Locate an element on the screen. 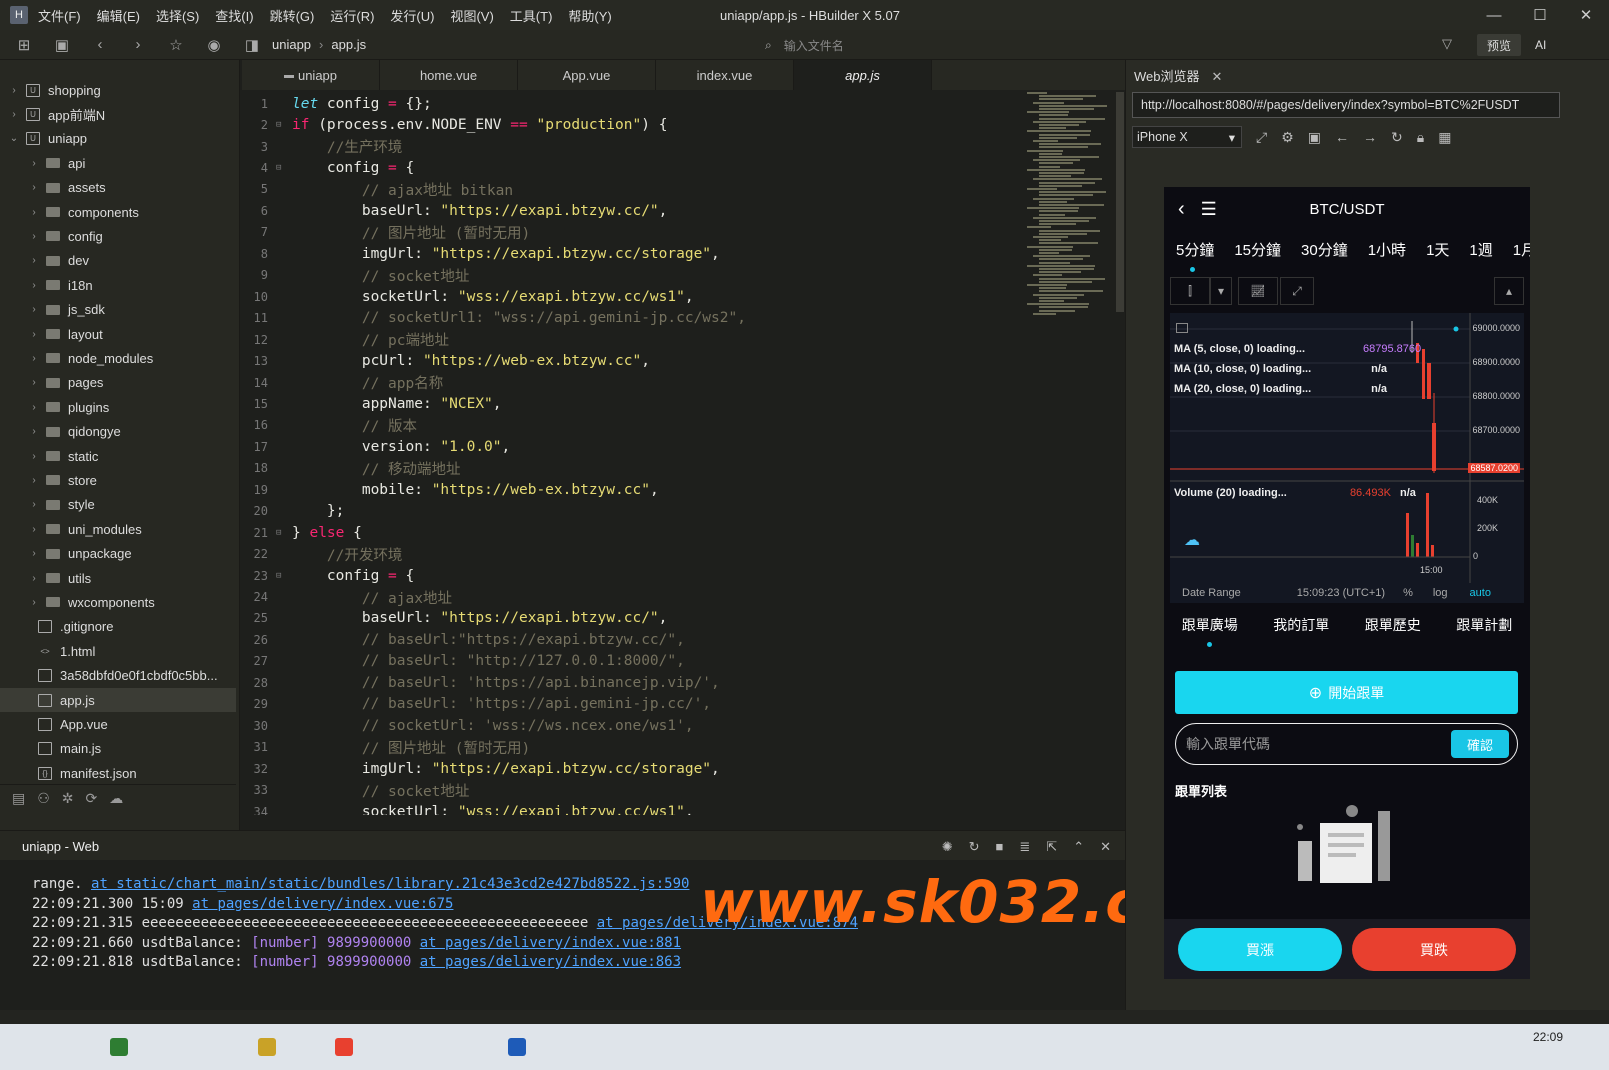 The width and height of the screenshot is (1609, 1070). menu-item: 编辑(E) is located at coordinates (118, 16).